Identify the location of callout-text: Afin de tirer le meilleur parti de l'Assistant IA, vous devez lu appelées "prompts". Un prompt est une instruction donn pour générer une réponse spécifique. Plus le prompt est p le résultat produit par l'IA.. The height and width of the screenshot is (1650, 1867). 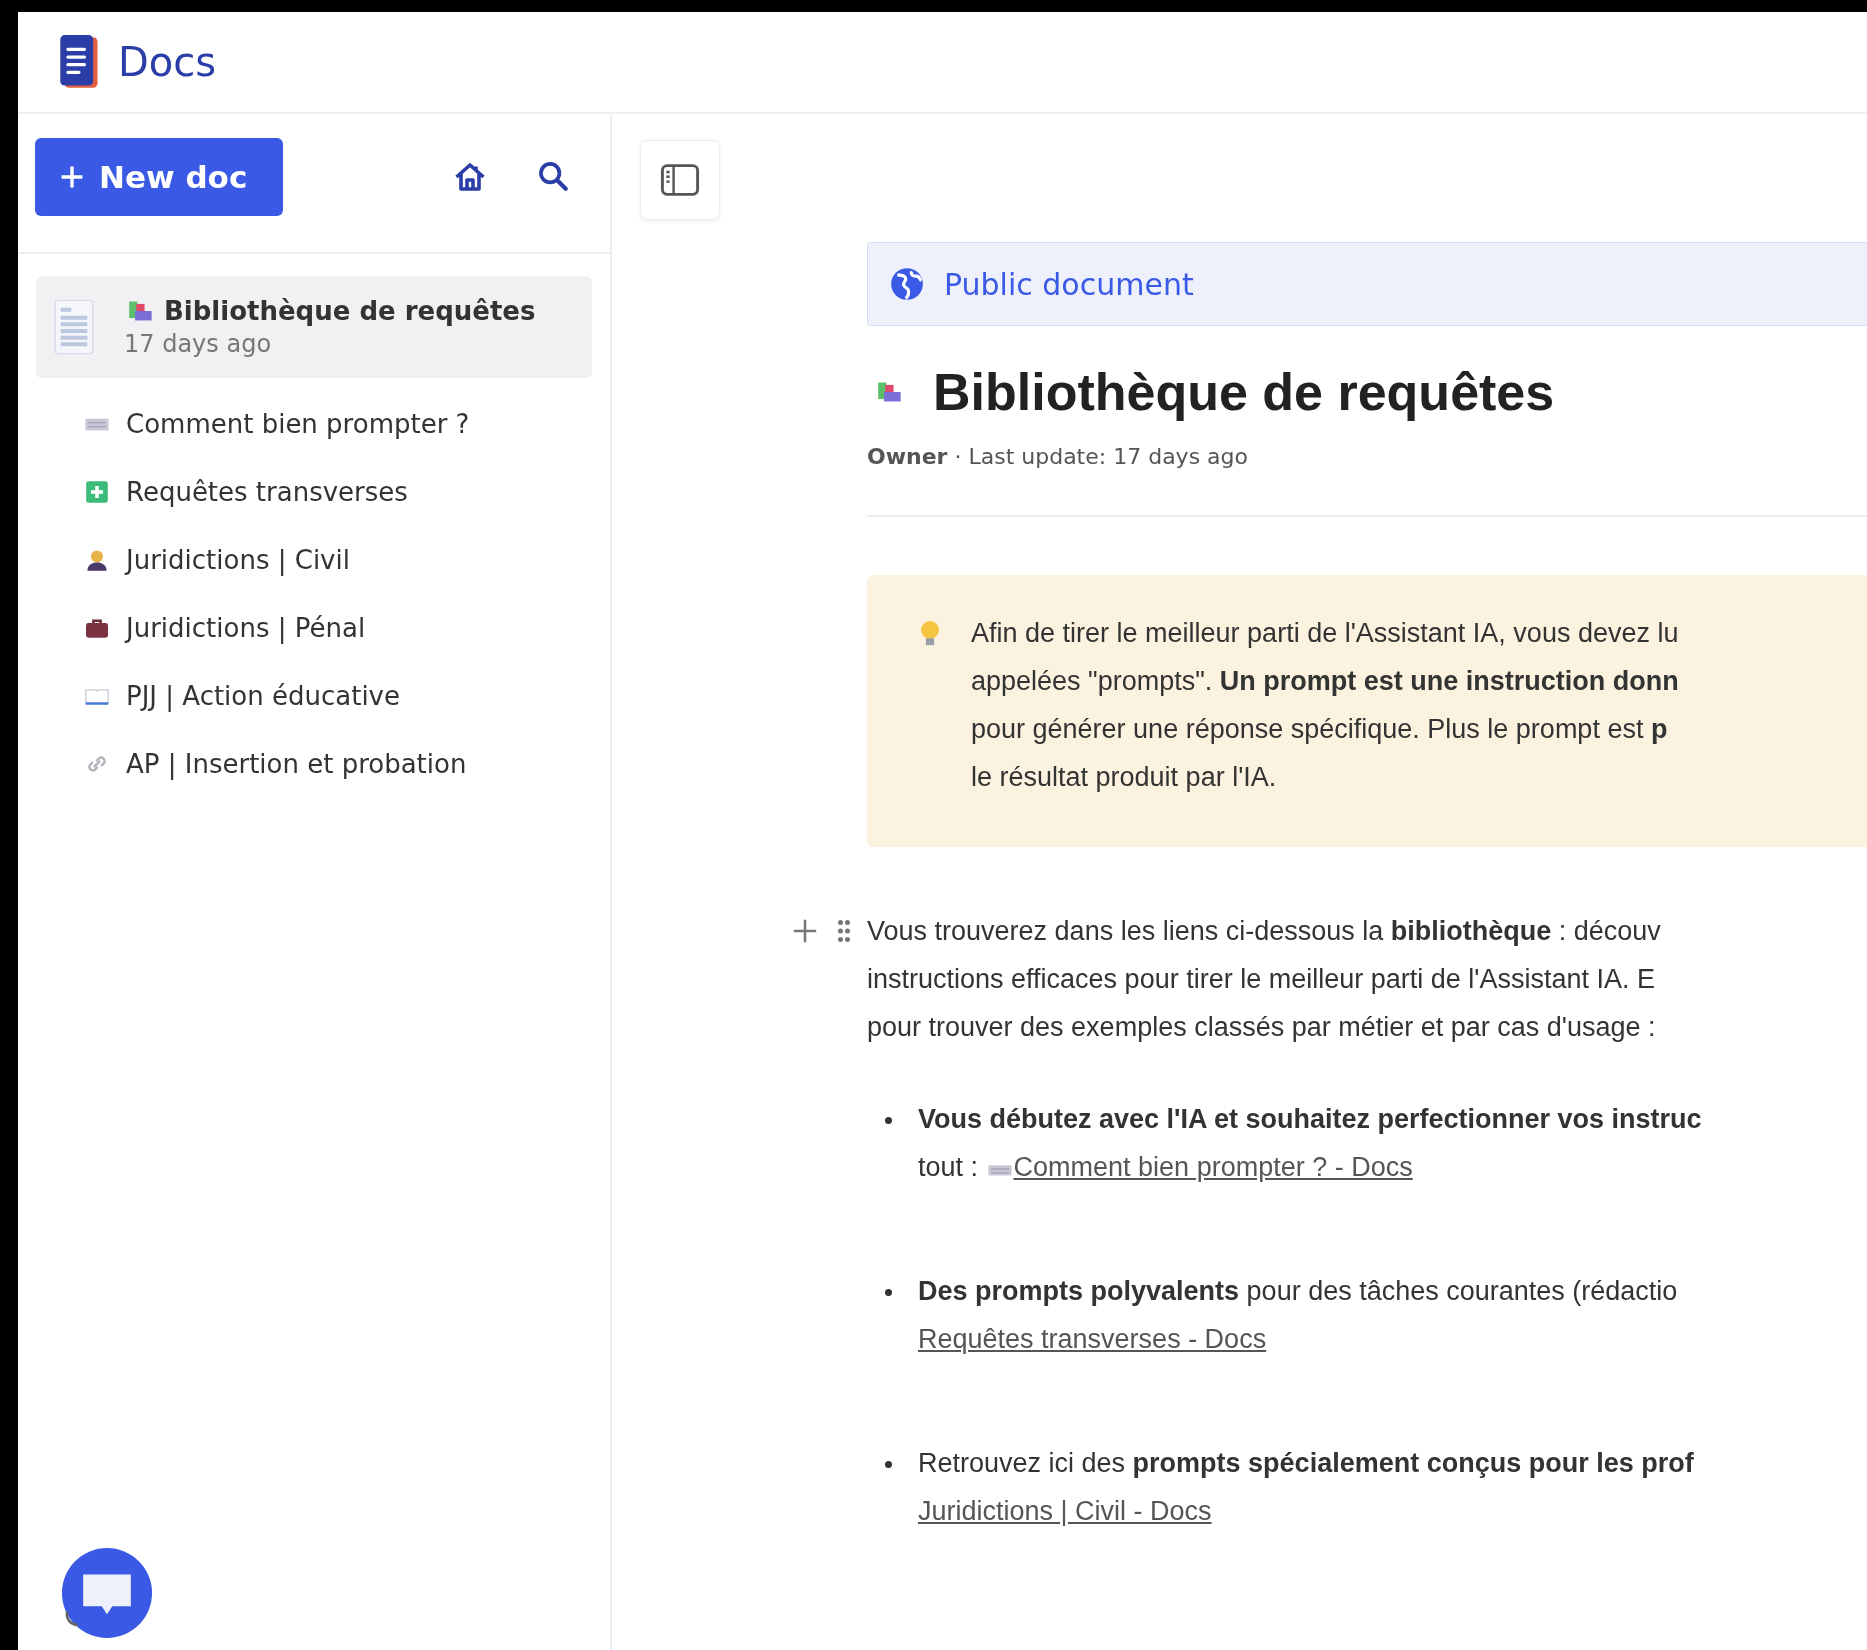
(1325, 705).